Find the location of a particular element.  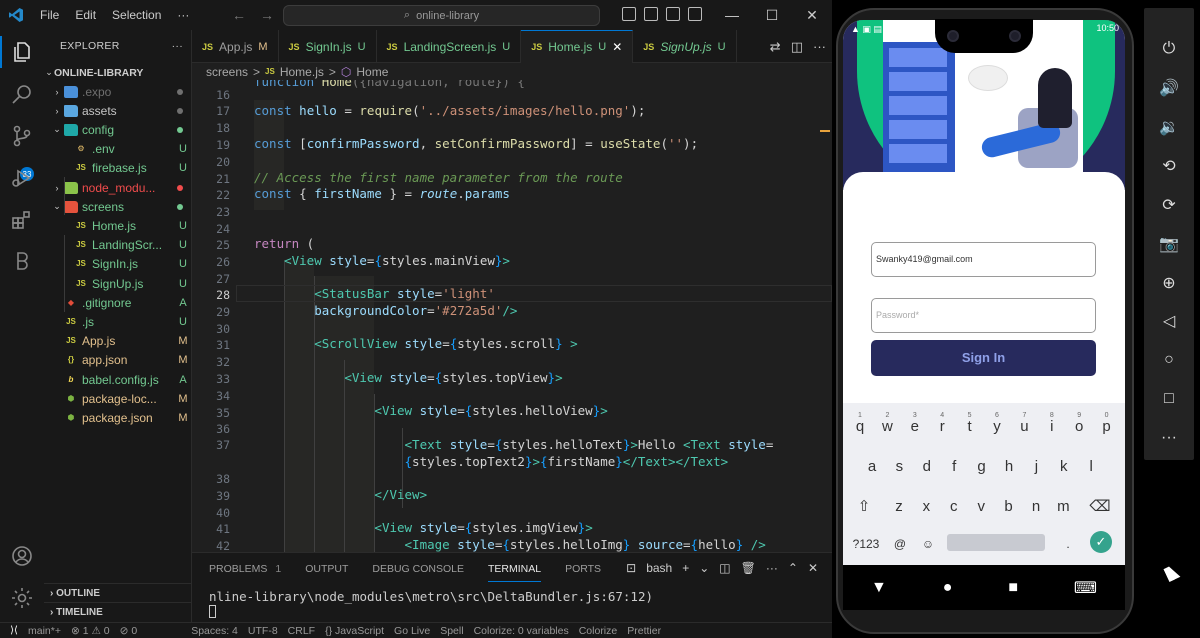

breadcrumb-folder: screens is located at coordinates (227, 72).